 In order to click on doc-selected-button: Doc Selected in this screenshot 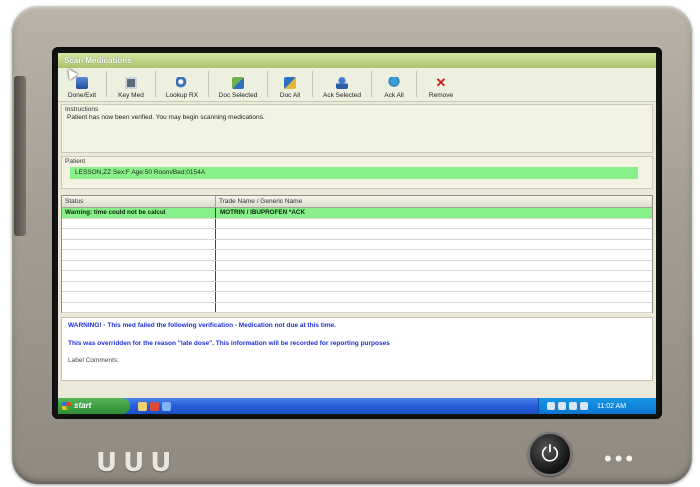, I will do `click(238, 84)`.